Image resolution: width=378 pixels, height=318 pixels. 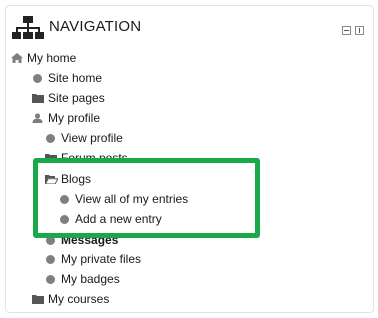 I want to click on folder-open-icon, so click(x=51, y=179).